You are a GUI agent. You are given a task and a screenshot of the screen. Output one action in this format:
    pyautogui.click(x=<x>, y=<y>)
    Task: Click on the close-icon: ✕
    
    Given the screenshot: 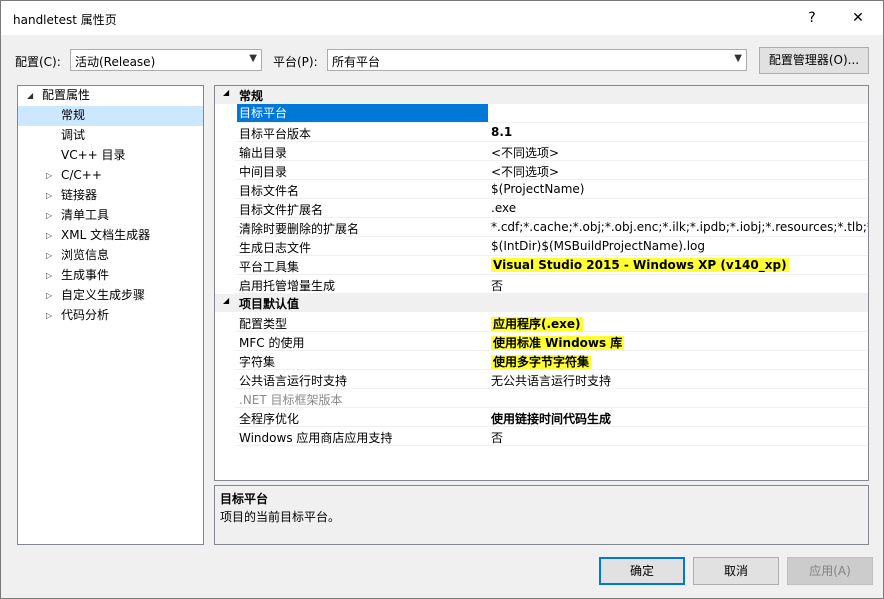 What is the action you would take?
    pyautogui.click(x=858, y=18)
    